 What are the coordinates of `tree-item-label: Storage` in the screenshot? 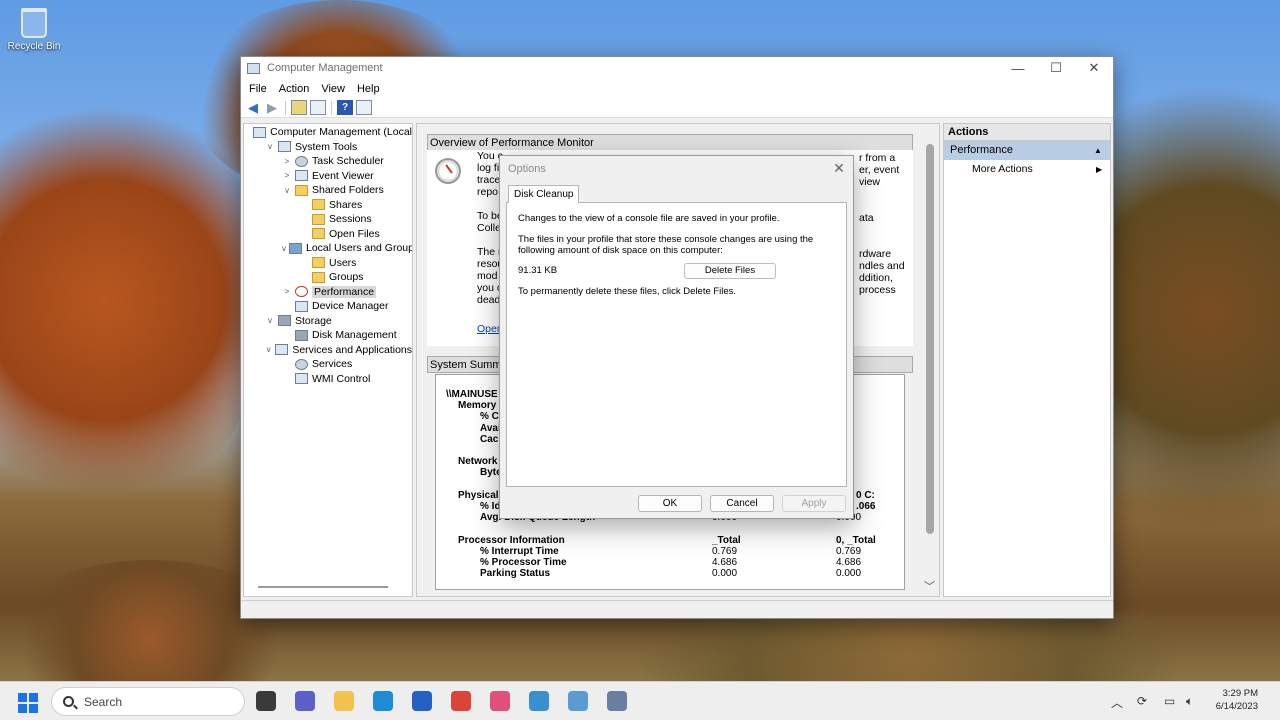 It's located at (313, 320).